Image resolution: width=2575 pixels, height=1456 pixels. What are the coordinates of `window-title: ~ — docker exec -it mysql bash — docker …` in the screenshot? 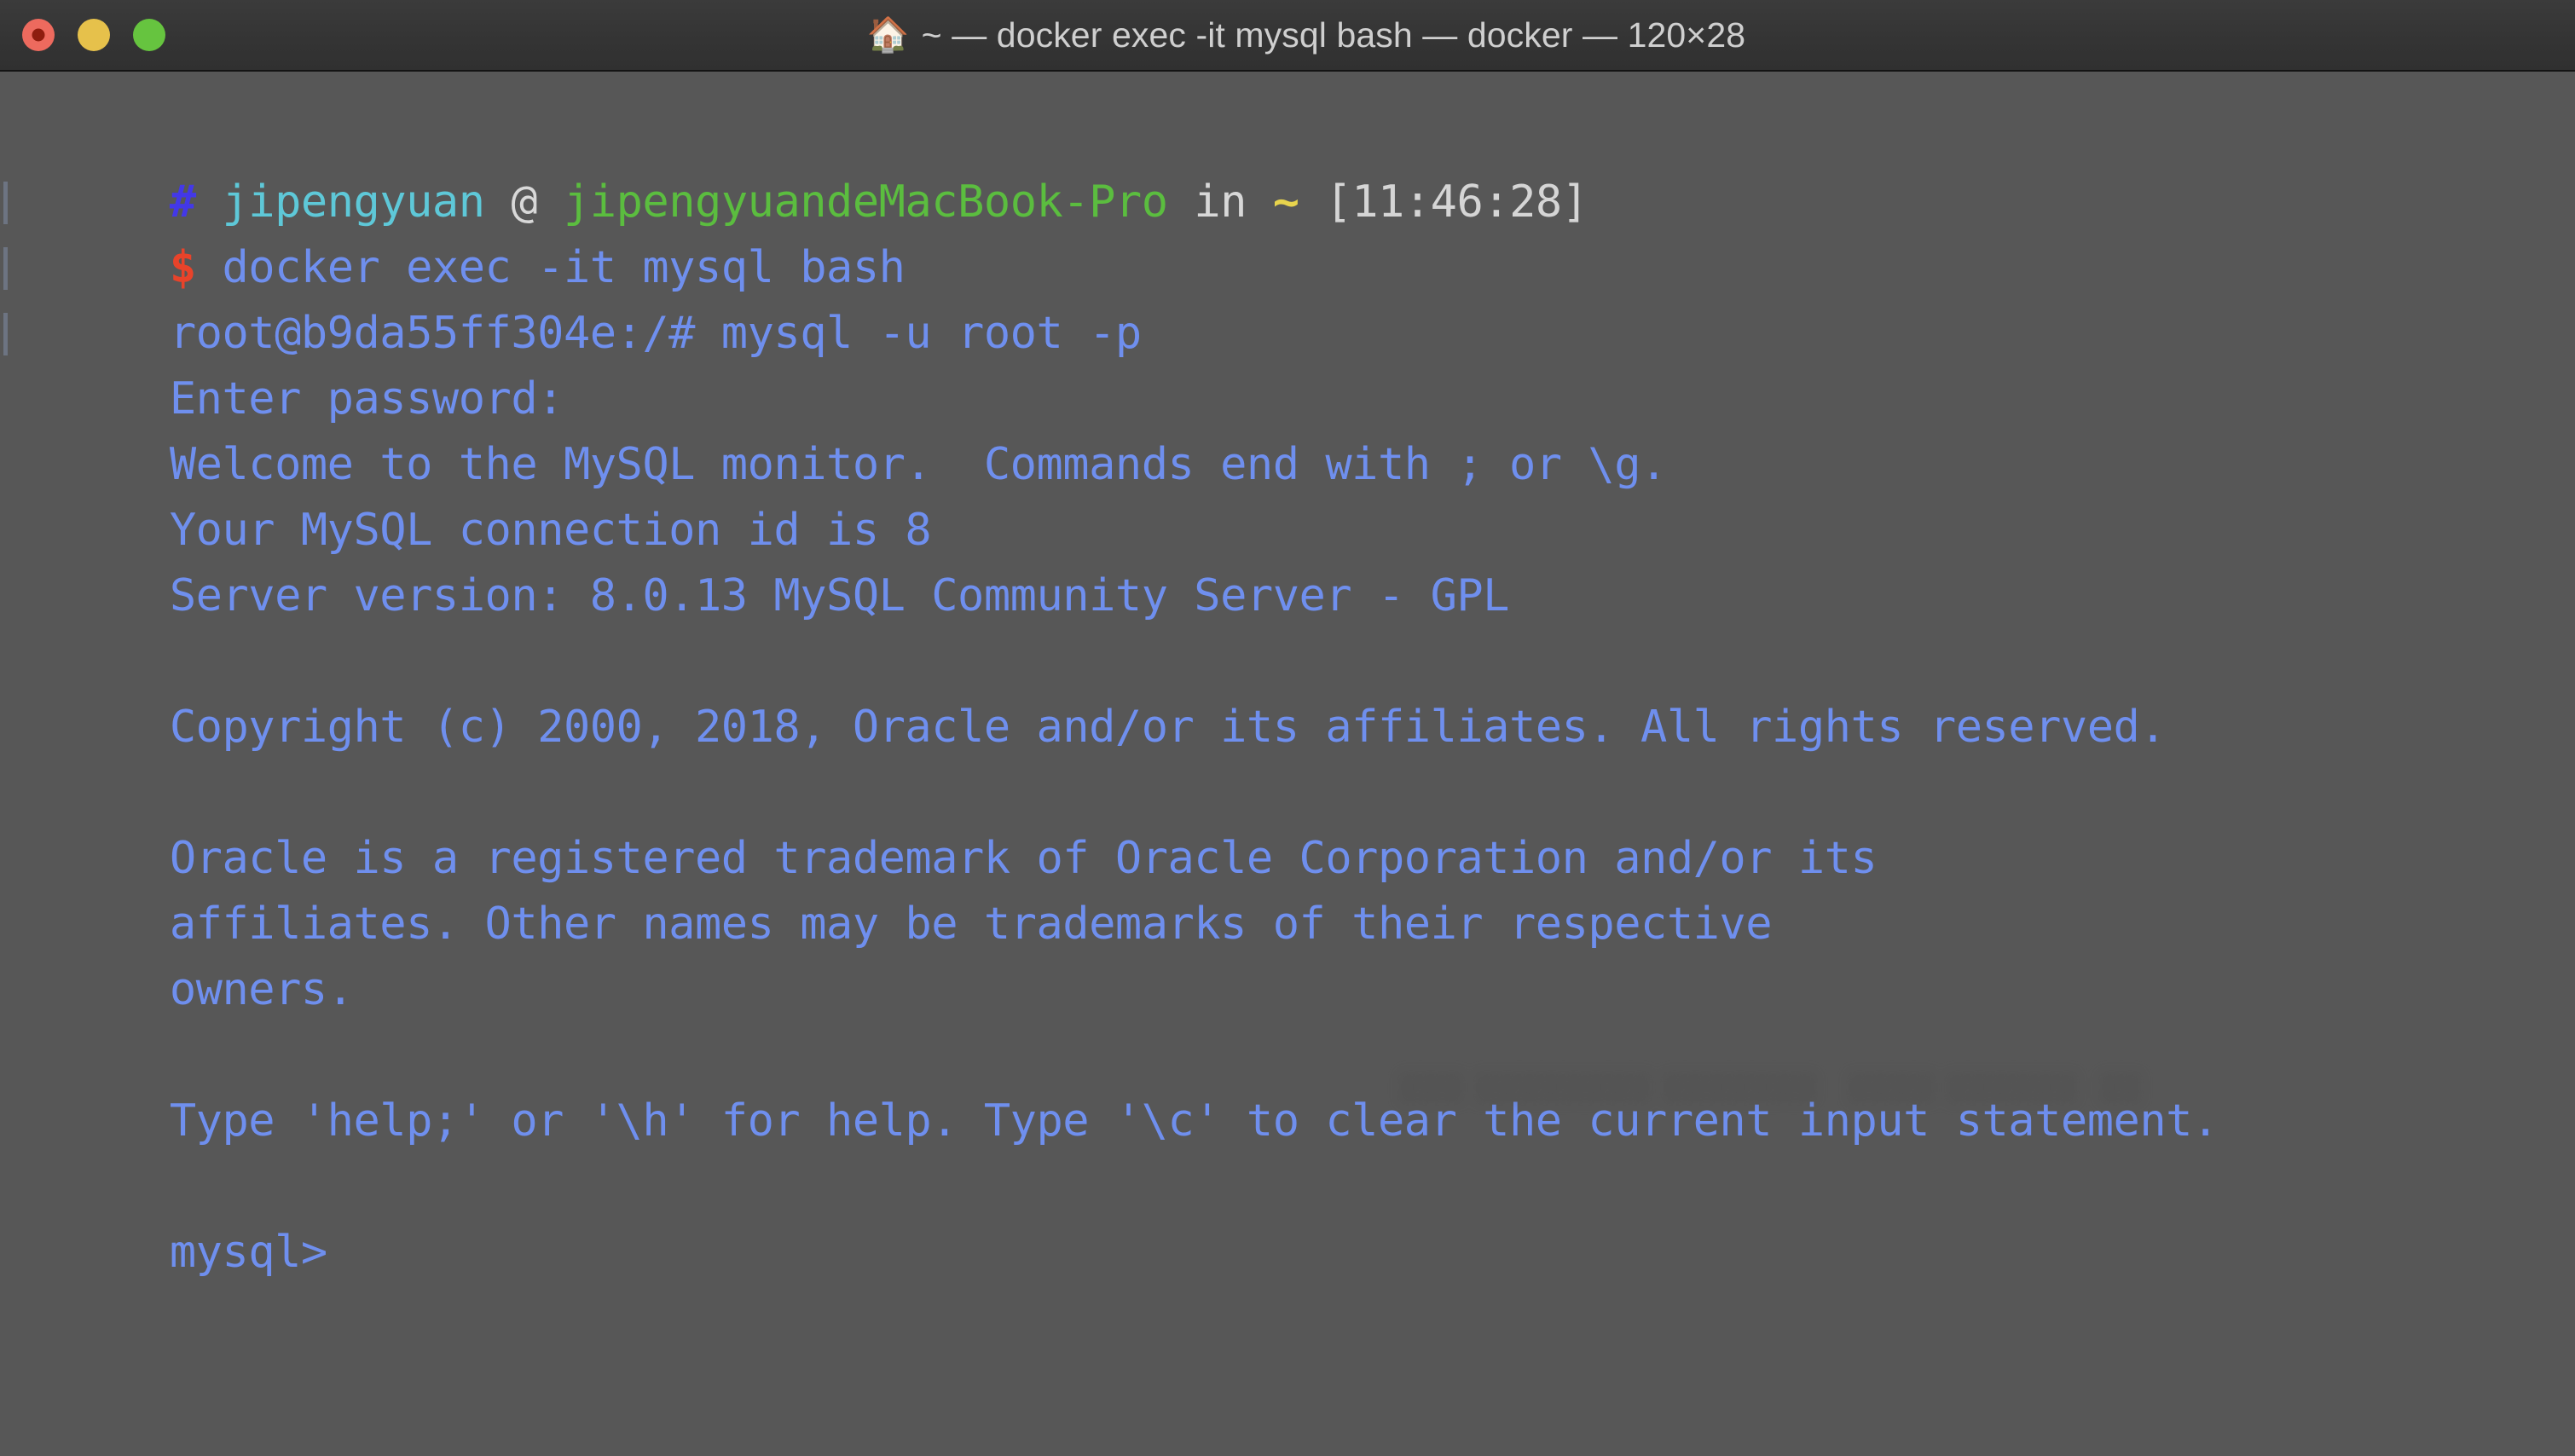 It's located at (1333, 34).